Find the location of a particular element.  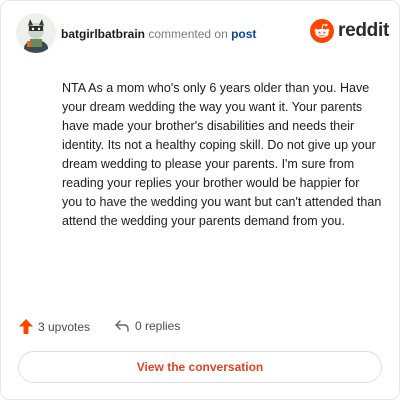

upvotes-count: 3 upvotes is located at coordinates (64, 326).